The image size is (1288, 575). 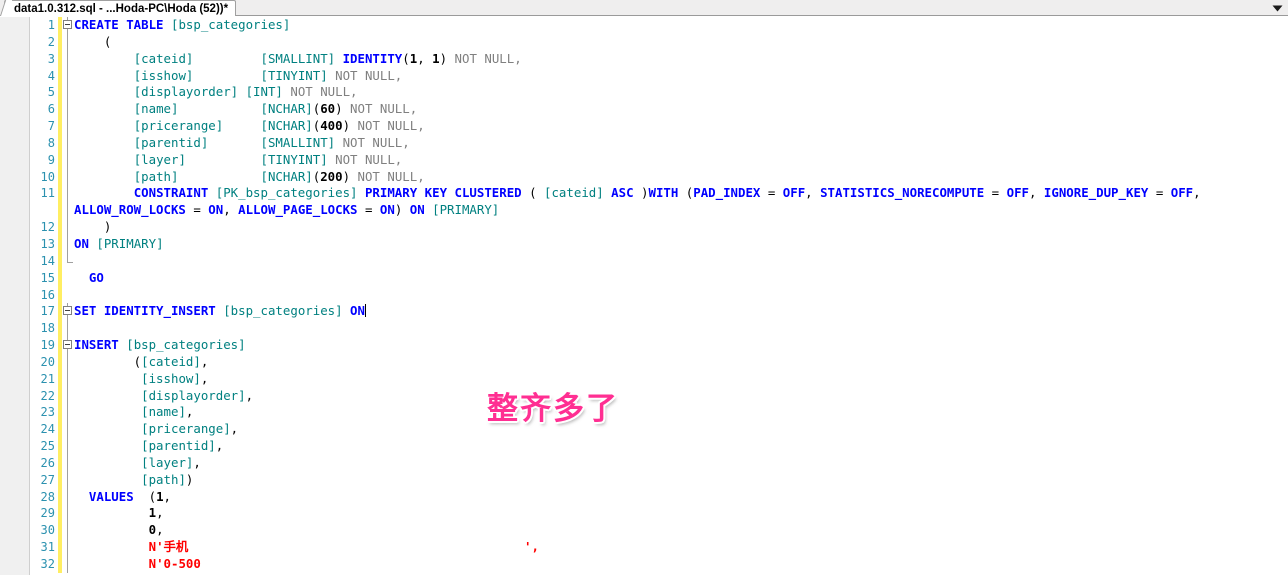 What do you see at coordinates (644, 227) in the screenshot?
I see `code-line: 12 )` at bounding box center [644, 227].